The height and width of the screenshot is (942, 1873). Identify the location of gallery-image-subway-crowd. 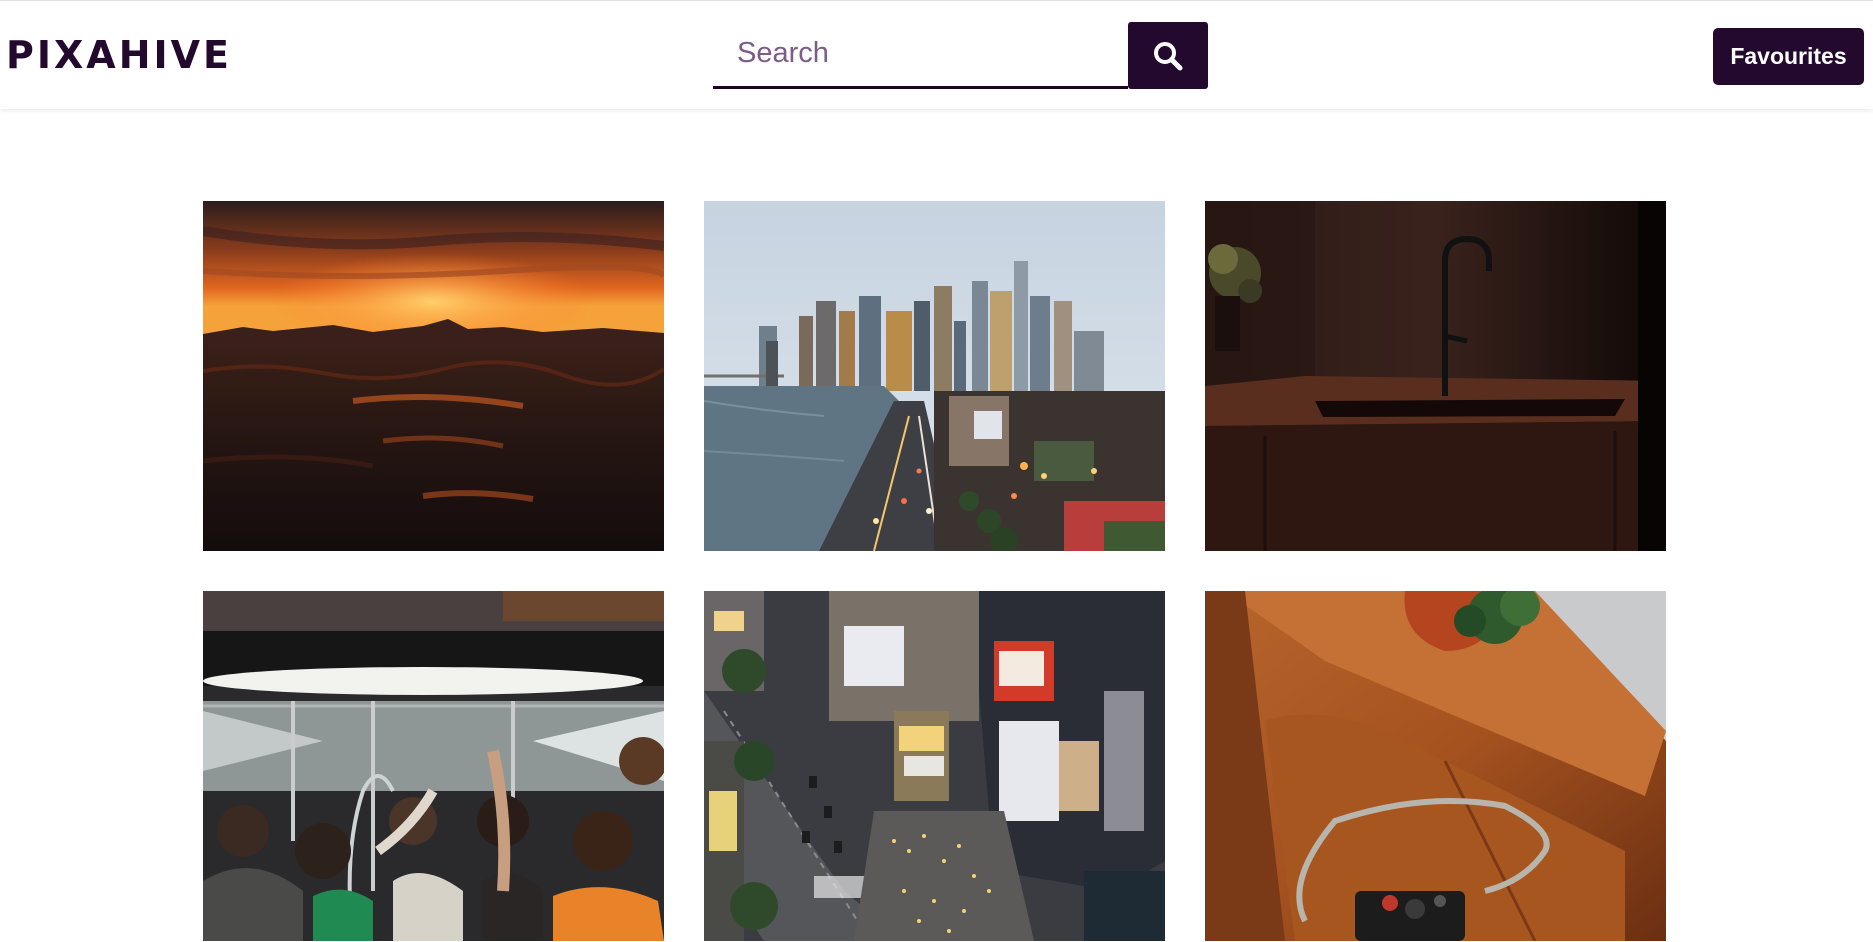
(433, 766).